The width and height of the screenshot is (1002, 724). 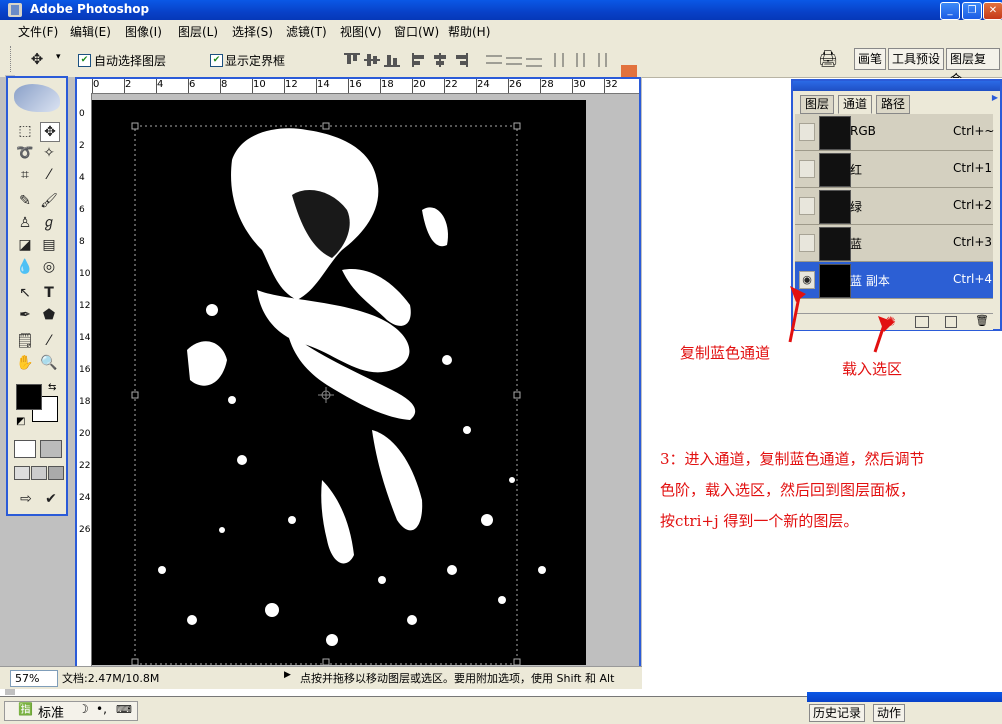 I want to click on align-vcenter-icon, so click(x=372, y=60).